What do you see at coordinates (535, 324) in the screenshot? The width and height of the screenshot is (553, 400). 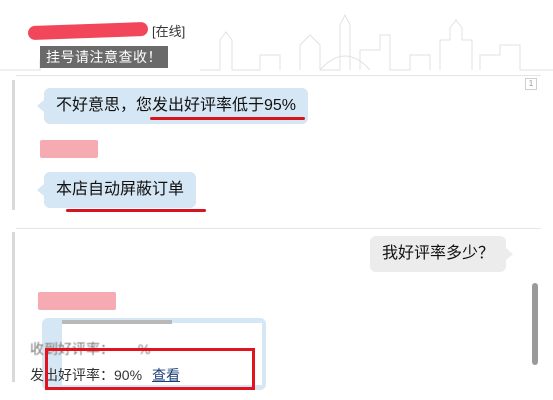 I see `chat-scrollbar` at bounding box center [535, 324].